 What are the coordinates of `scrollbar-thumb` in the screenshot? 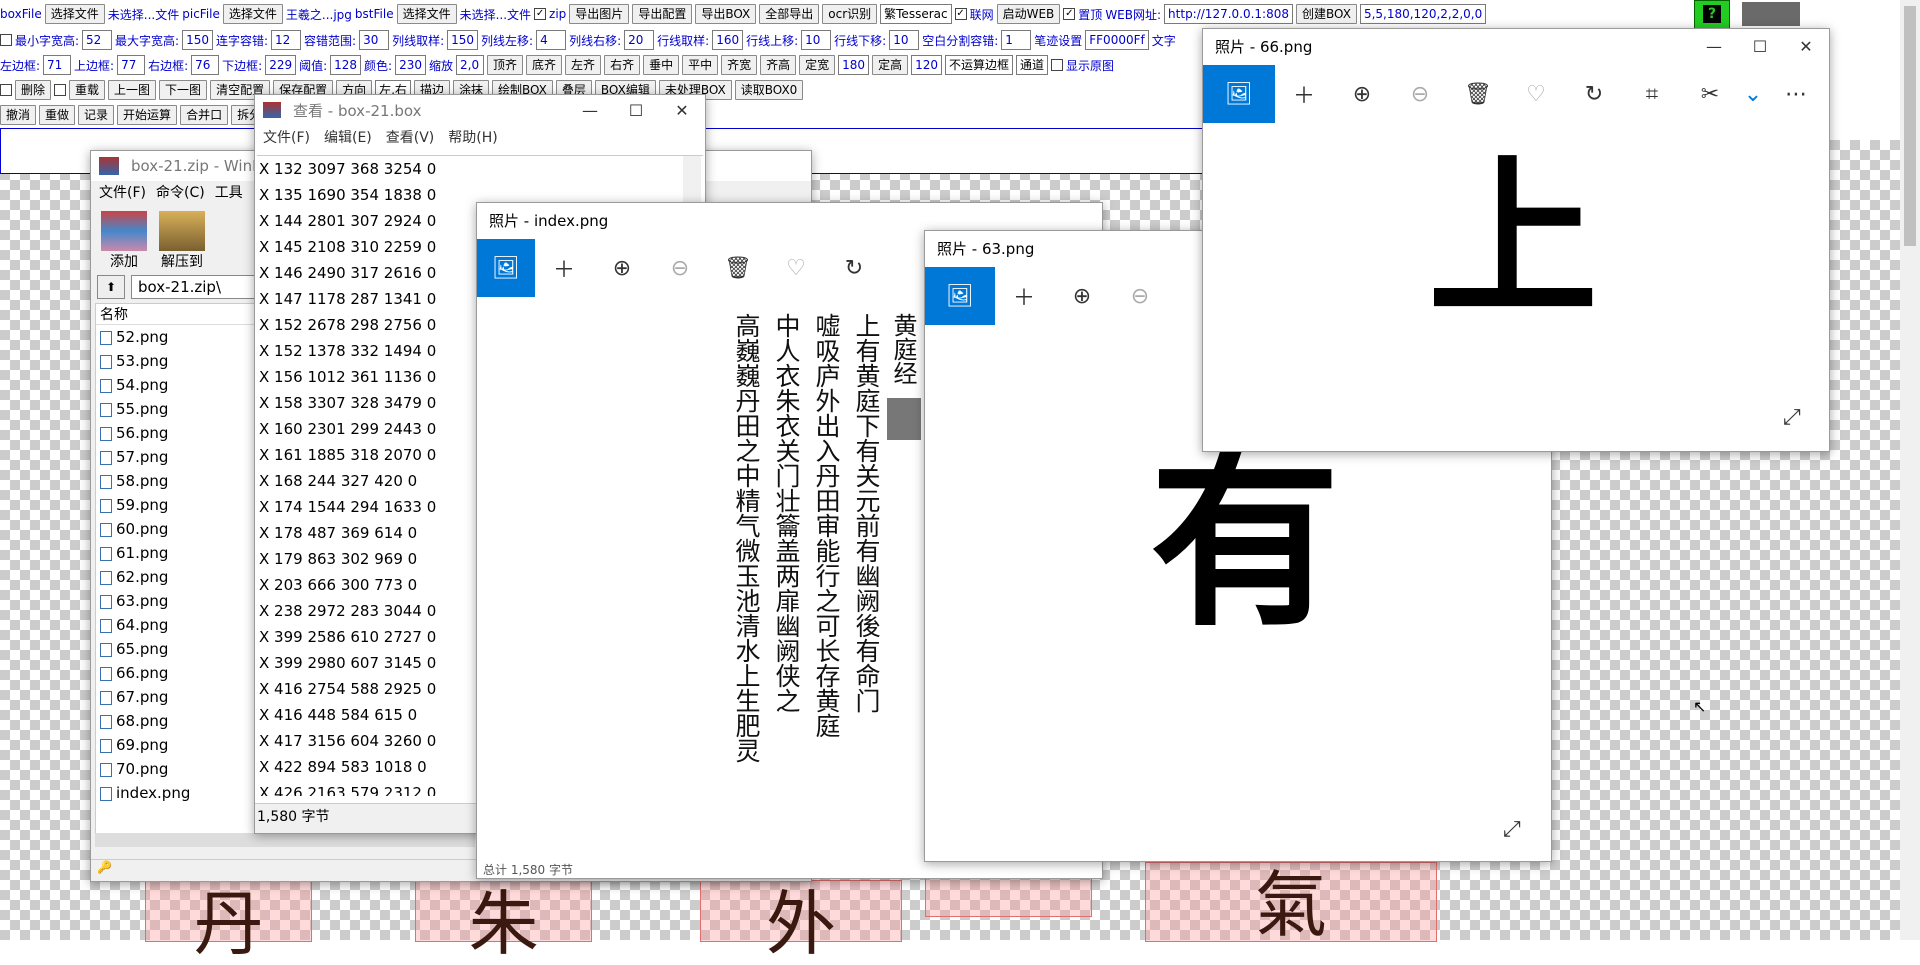 It's located at (1910, 126).